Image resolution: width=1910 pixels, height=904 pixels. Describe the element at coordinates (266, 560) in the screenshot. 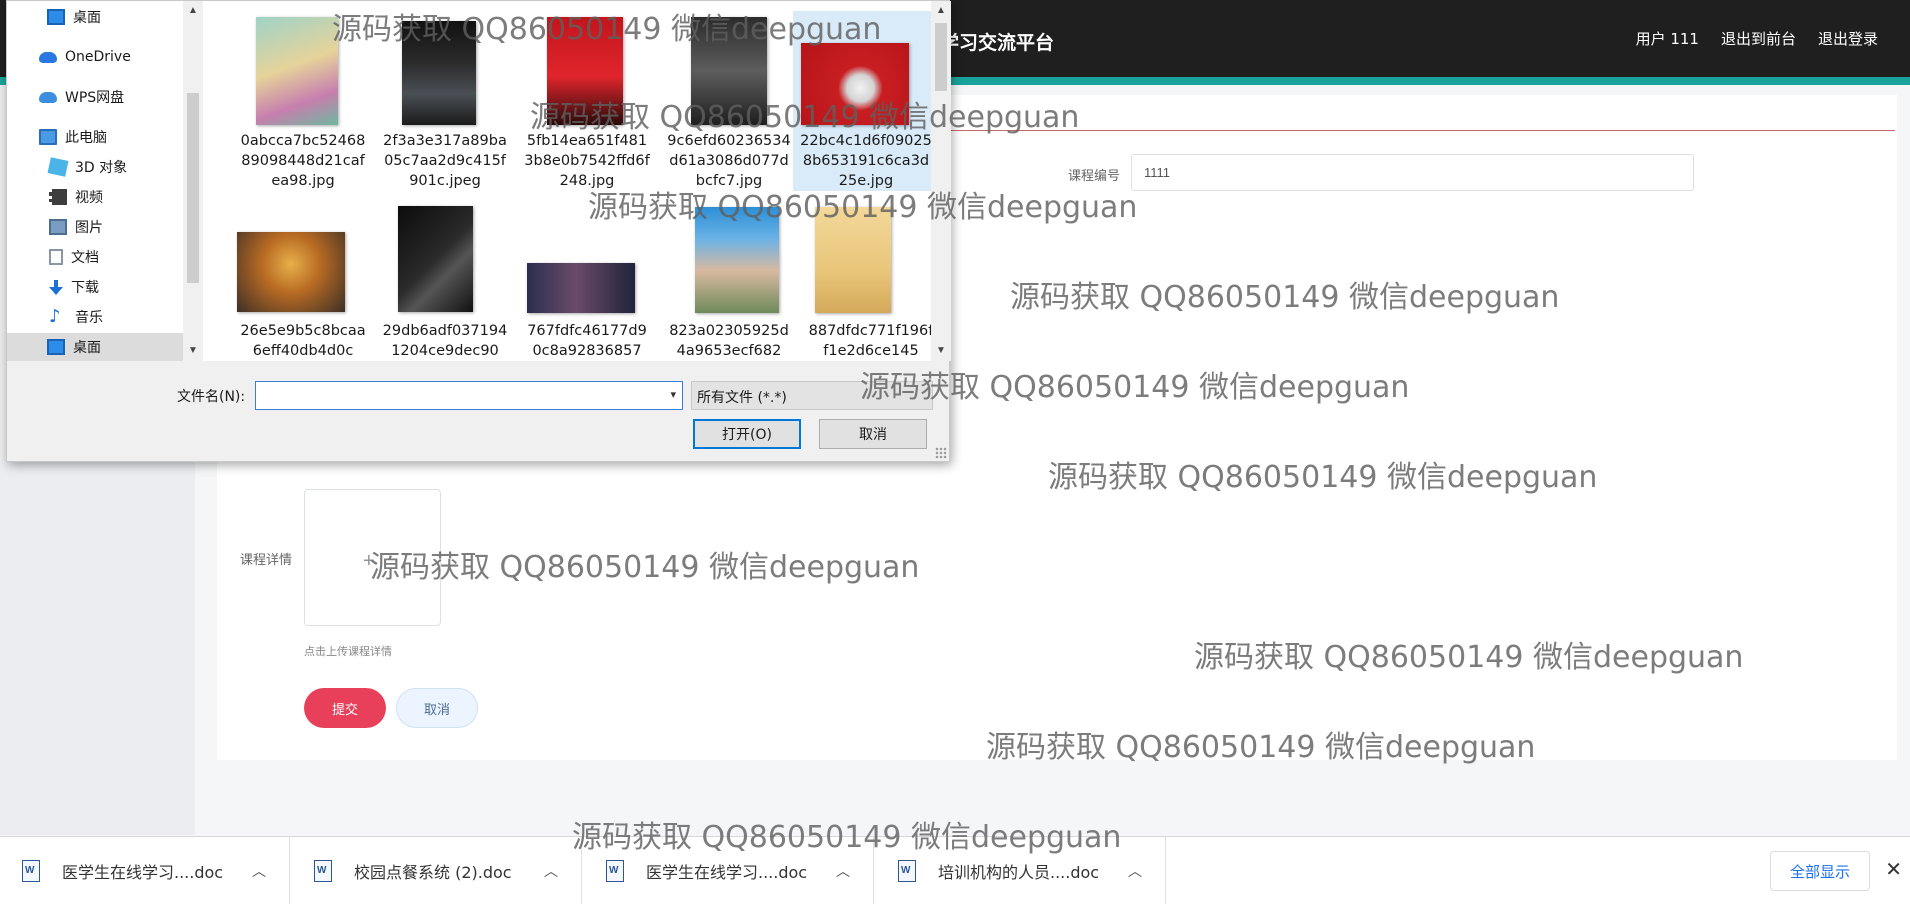

I see `course-detail-label: 课程详情` at that location.